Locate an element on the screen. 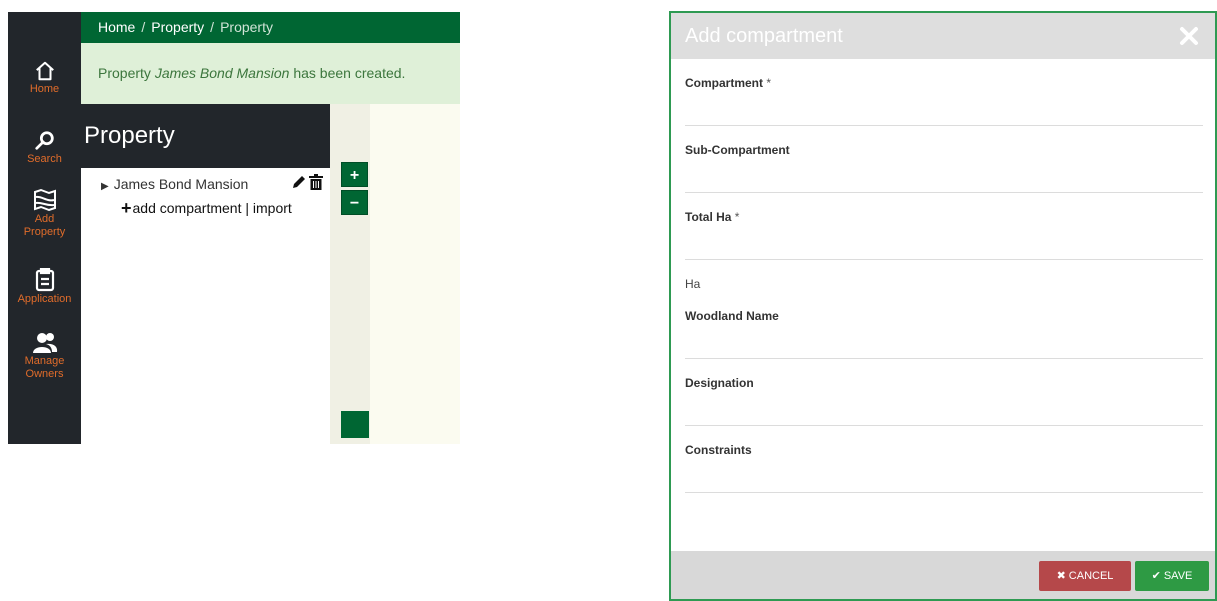 Image resolution: width=1217 pixels, height=601 pixels. total-ha-input is located at coordinates (946, 244).